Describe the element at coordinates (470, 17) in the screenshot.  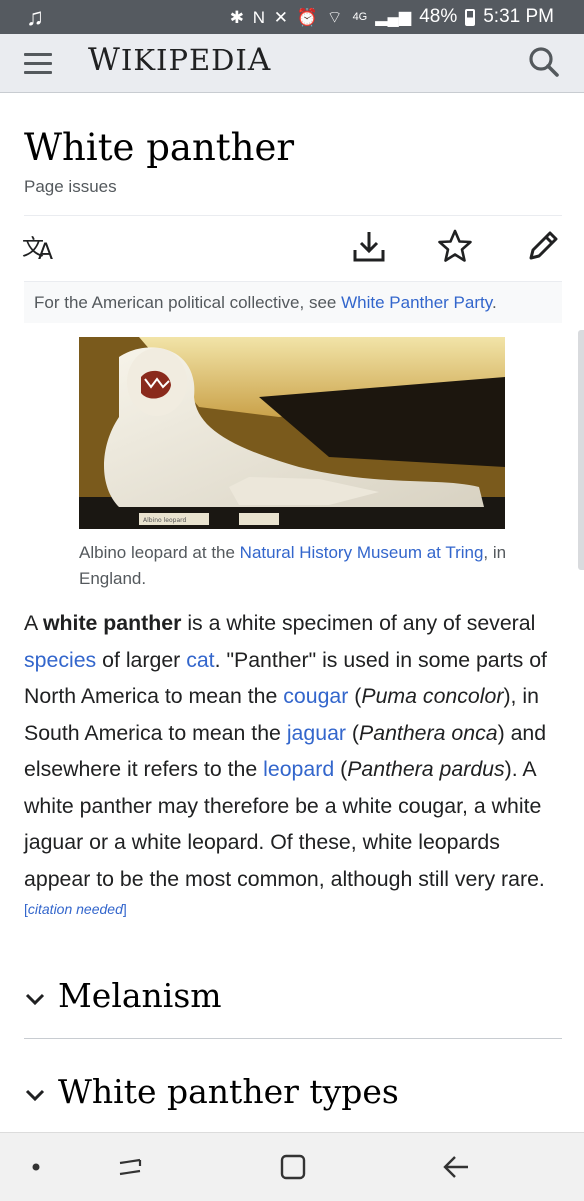
I see `battery-icon` at that location.